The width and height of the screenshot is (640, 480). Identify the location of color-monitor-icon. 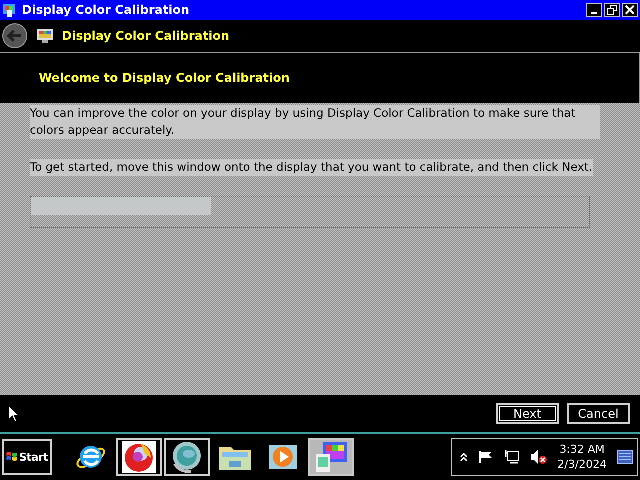
(331, 457).